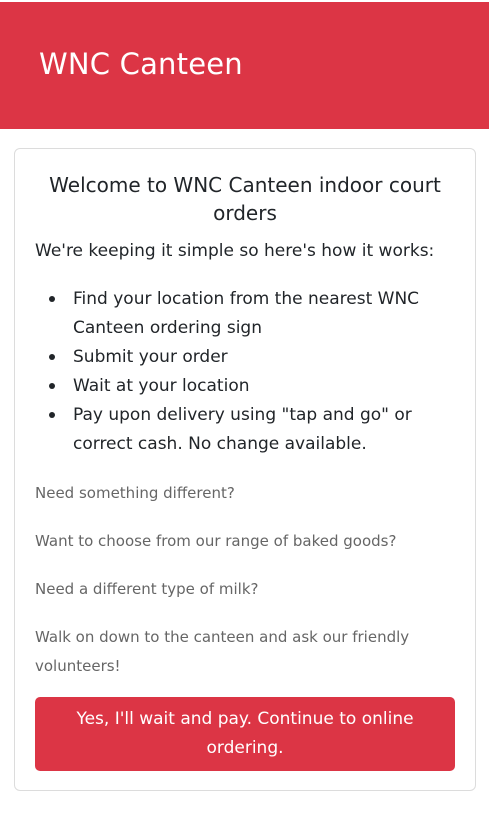 This screenshot has height=826, width=489. I want to click on list-item-text: Wait at your location, so click(161, 386).